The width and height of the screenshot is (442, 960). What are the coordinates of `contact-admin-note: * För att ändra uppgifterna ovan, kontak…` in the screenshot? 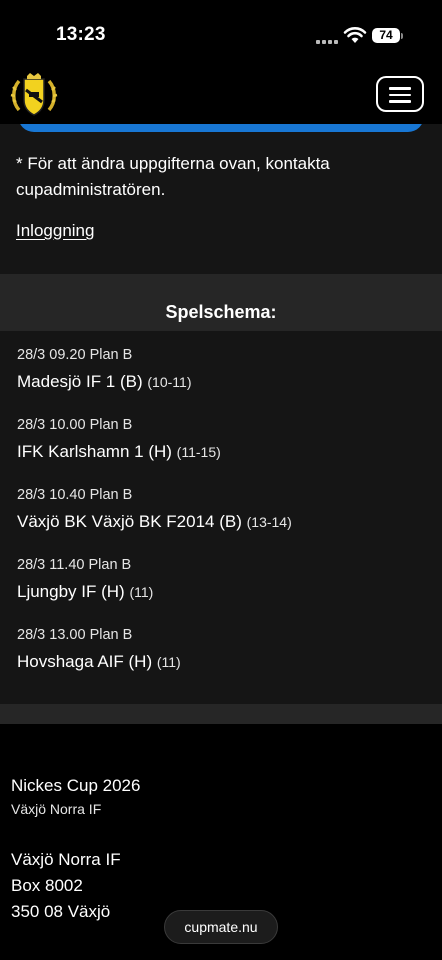 It's located at (173, 176).